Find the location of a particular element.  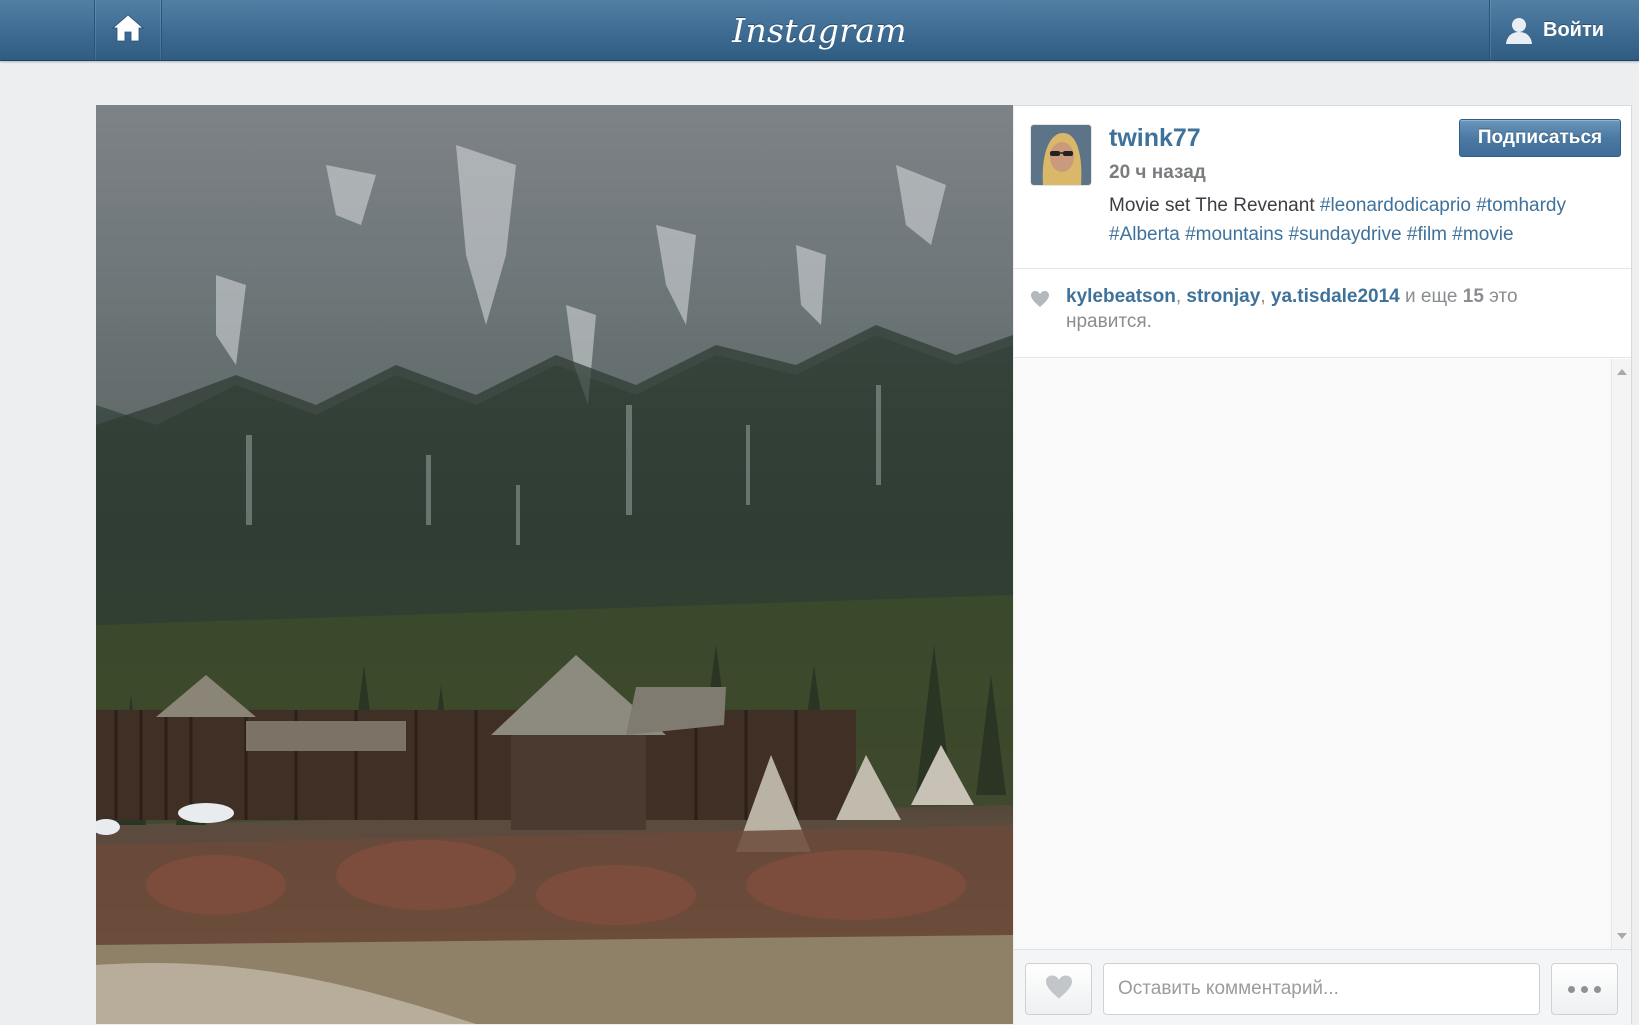

post-timestamp: 20 ч назад is located at coordinates (1157, 172).